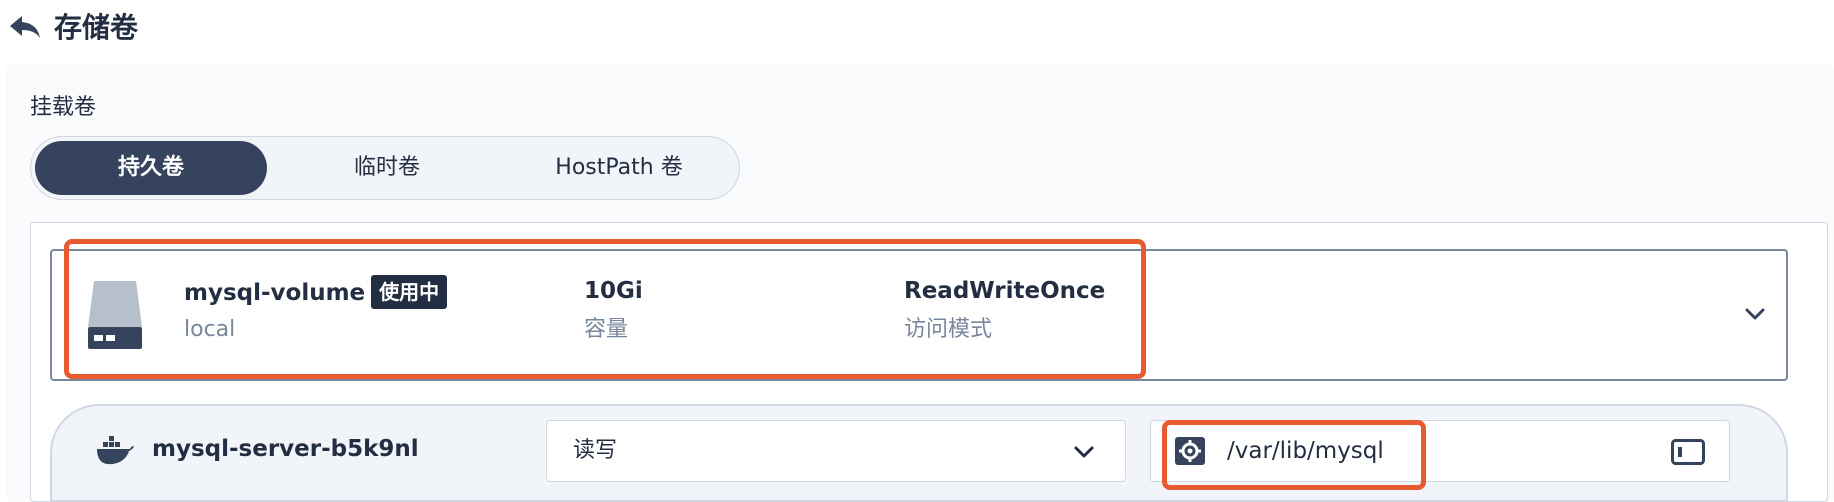 Image resolution: width=1834 pixels, height=502 pixels. What do you see at coordinates (1190, 451) in the screenshot?
I see `gear-icon` at bounding box center [1190, 451].